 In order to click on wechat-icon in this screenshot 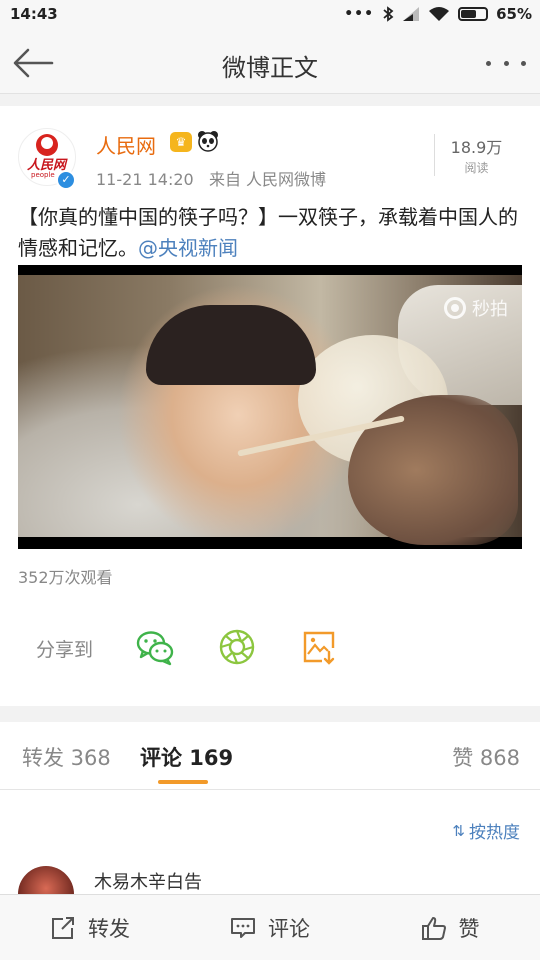, I will do `click(155, 647)`.